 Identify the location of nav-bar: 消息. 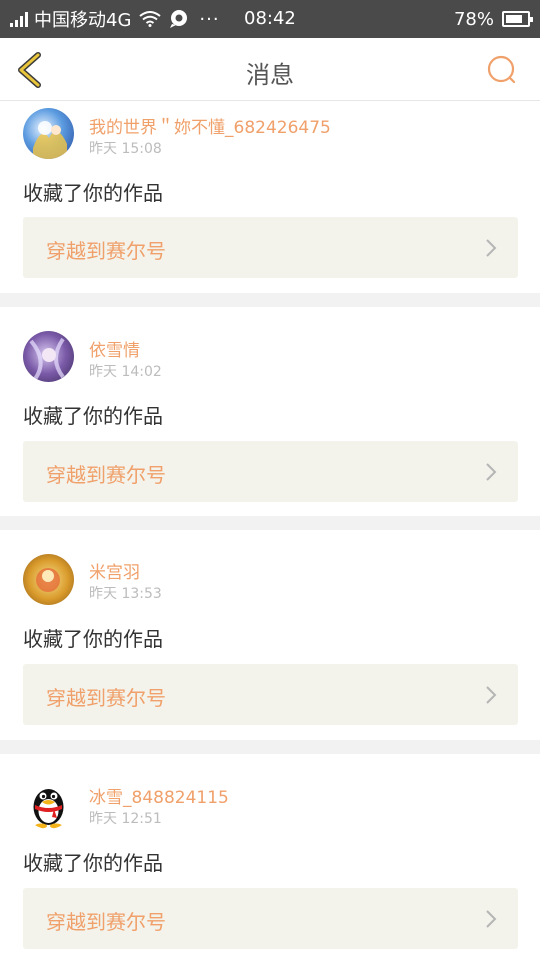
(270, 69).